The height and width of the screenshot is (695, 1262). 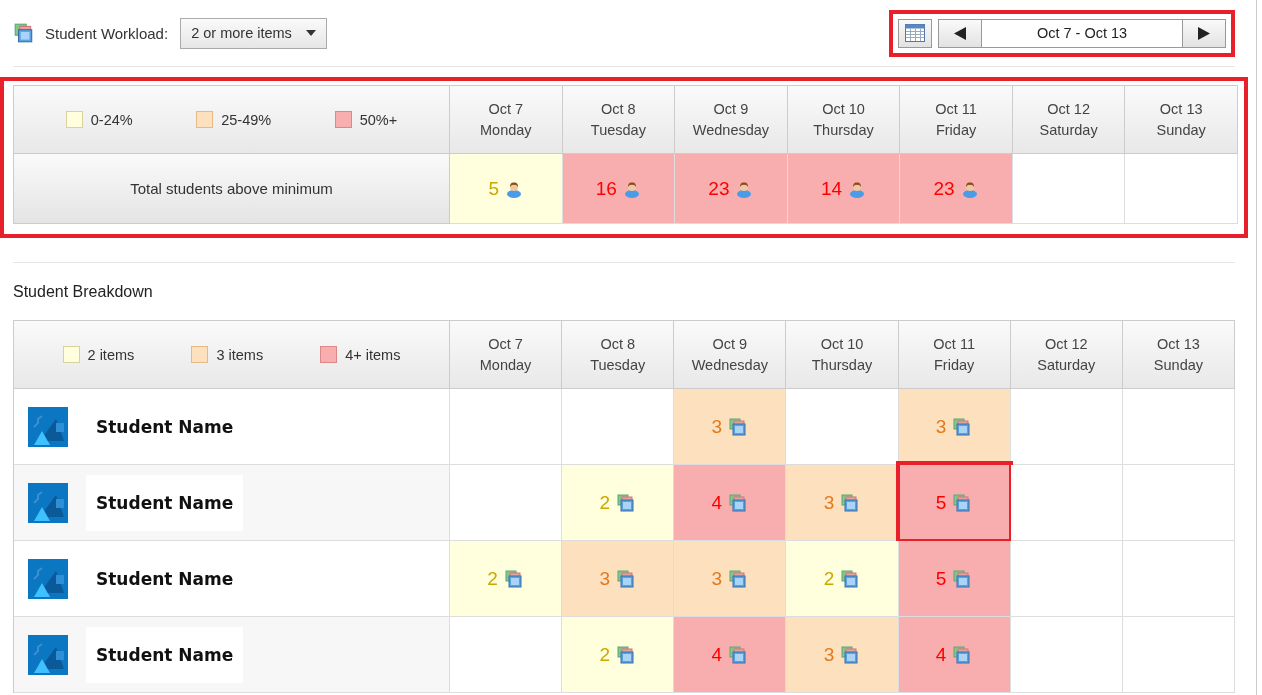 What do you see at coordinates (232, 189) in the screenshot?
I see `row-label: Total students above minimum` at bounding box center [232, 189].